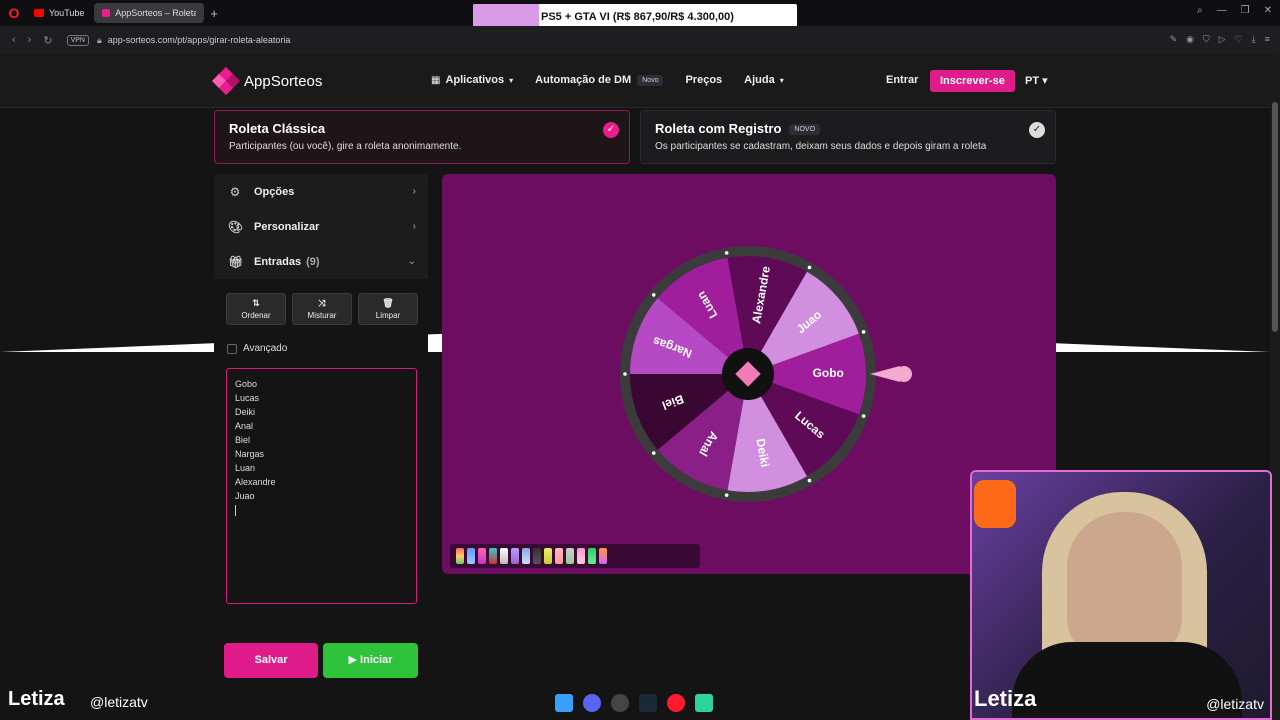  Describe the element at coordinates (277, 128) in the screenshot. I see `mode-title: Roleta Clássica` at that location.